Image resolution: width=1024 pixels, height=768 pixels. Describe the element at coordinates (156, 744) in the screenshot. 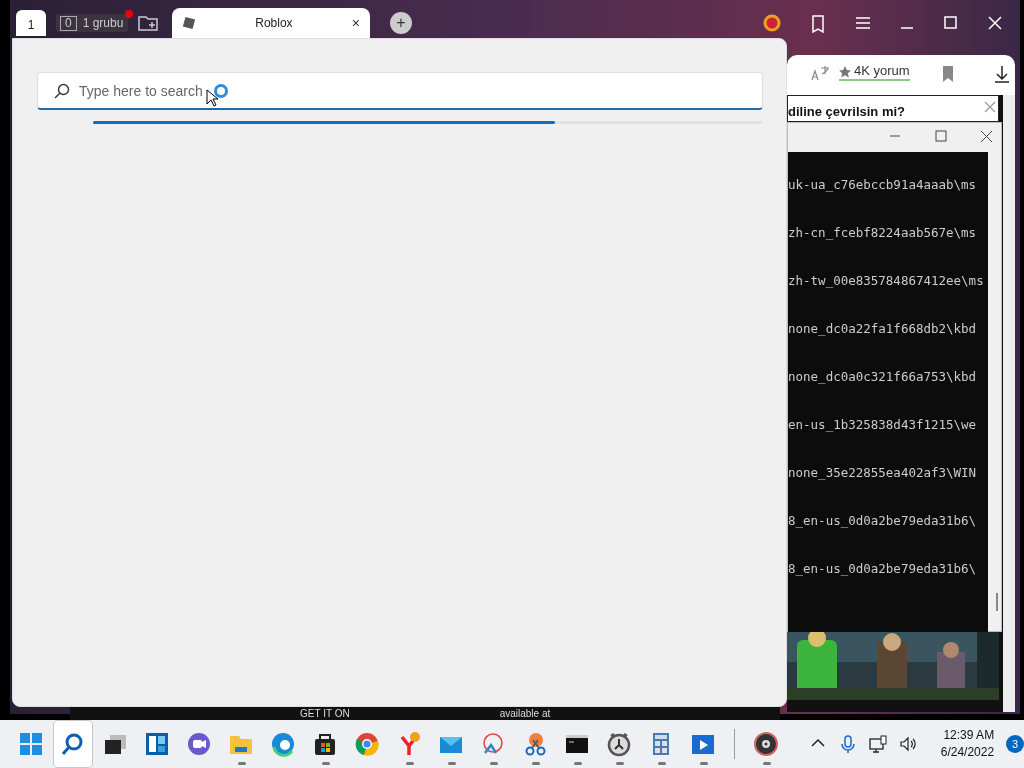

I see `widgets-icon` at that location.